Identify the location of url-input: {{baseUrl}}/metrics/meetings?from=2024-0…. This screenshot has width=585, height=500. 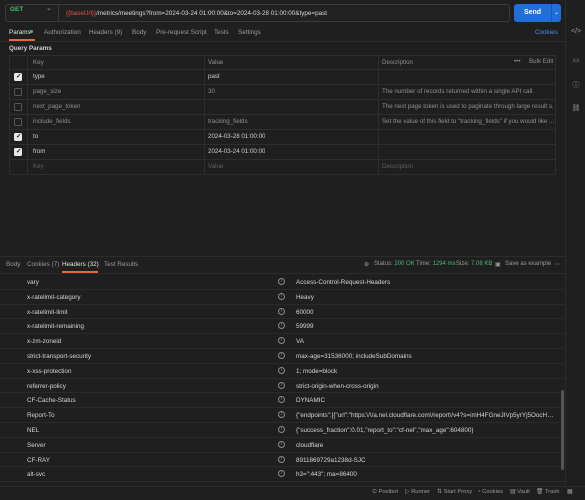
(284, 13).